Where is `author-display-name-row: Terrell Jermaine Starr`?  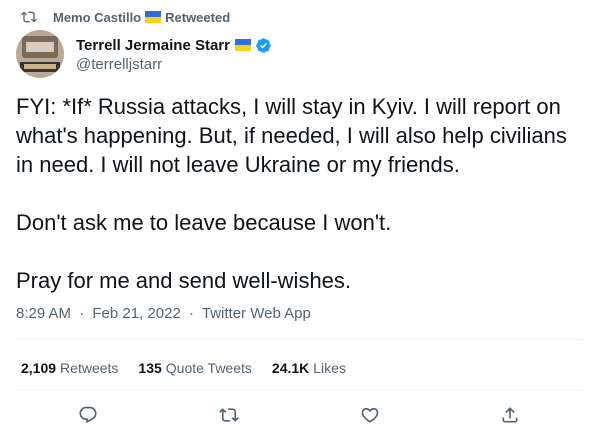 author-display-name-row: Terrell Jermaine Starr is located at coordinates (174, 45).